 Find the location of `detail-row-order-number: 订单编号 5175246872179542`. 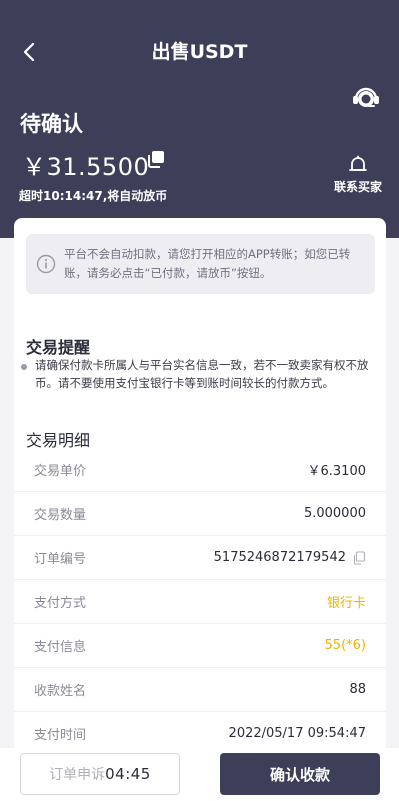

detail-row-order-number: 订单编号 5175246872179542 is located at coordinates (200, 558).